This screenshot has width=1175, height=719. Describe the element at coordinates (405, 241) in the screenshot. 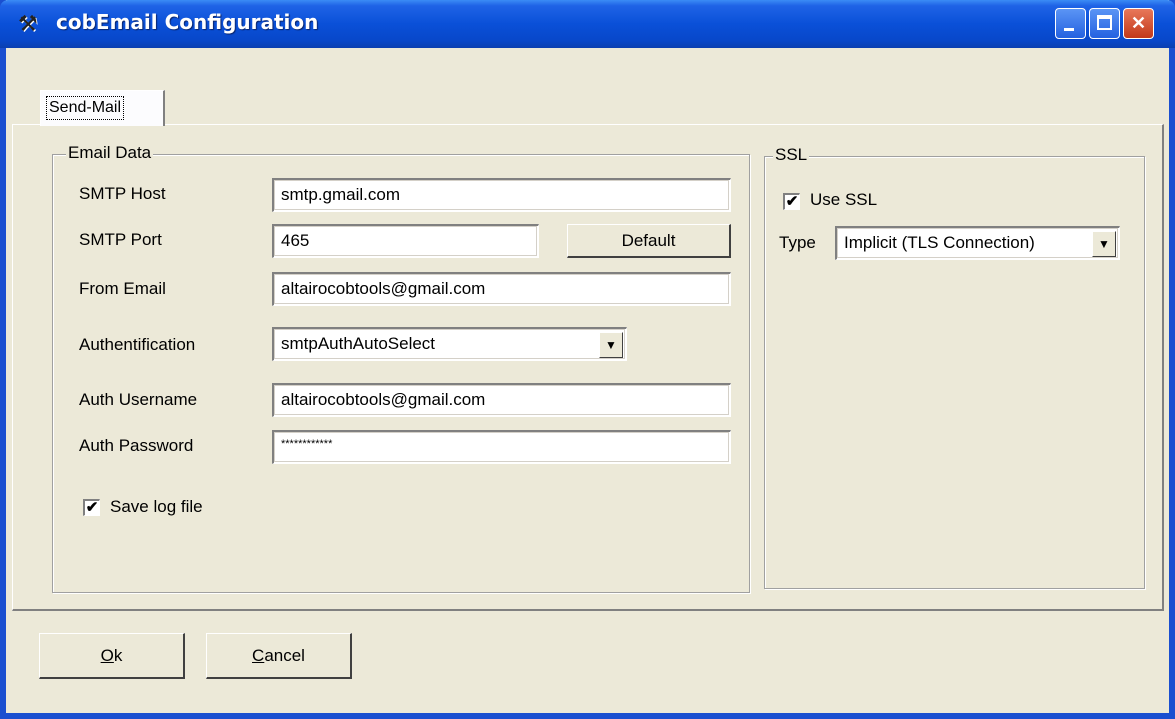

I see `smtp-port-input: 465` at that location.